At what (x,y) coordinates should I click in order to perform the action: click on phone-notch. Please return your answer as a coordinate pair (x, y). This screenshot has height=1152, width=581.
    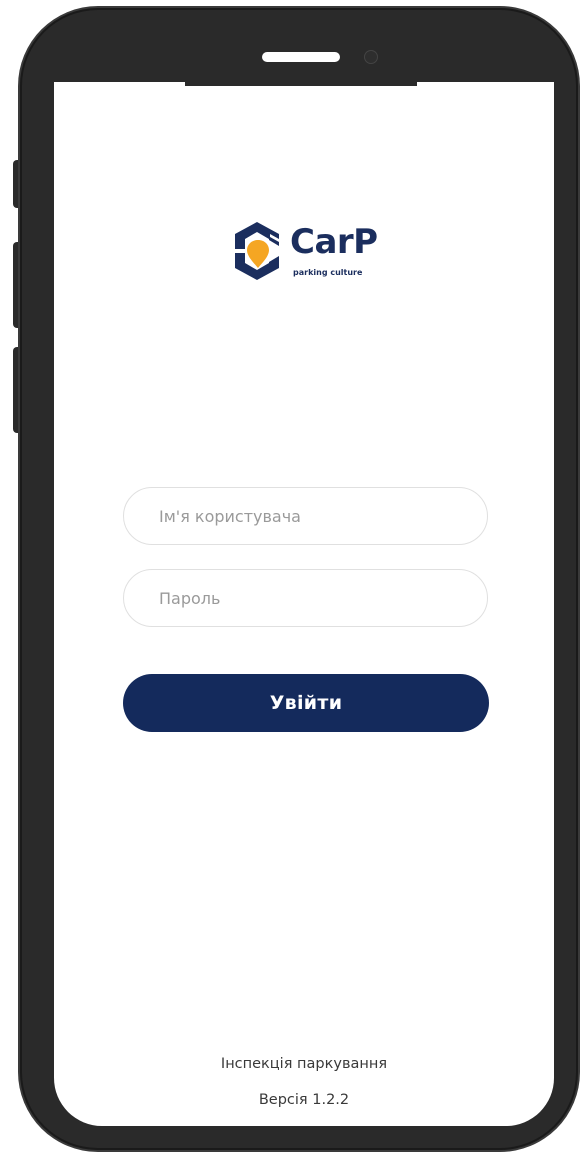
    Looking at the image, I should click on (301, 76).